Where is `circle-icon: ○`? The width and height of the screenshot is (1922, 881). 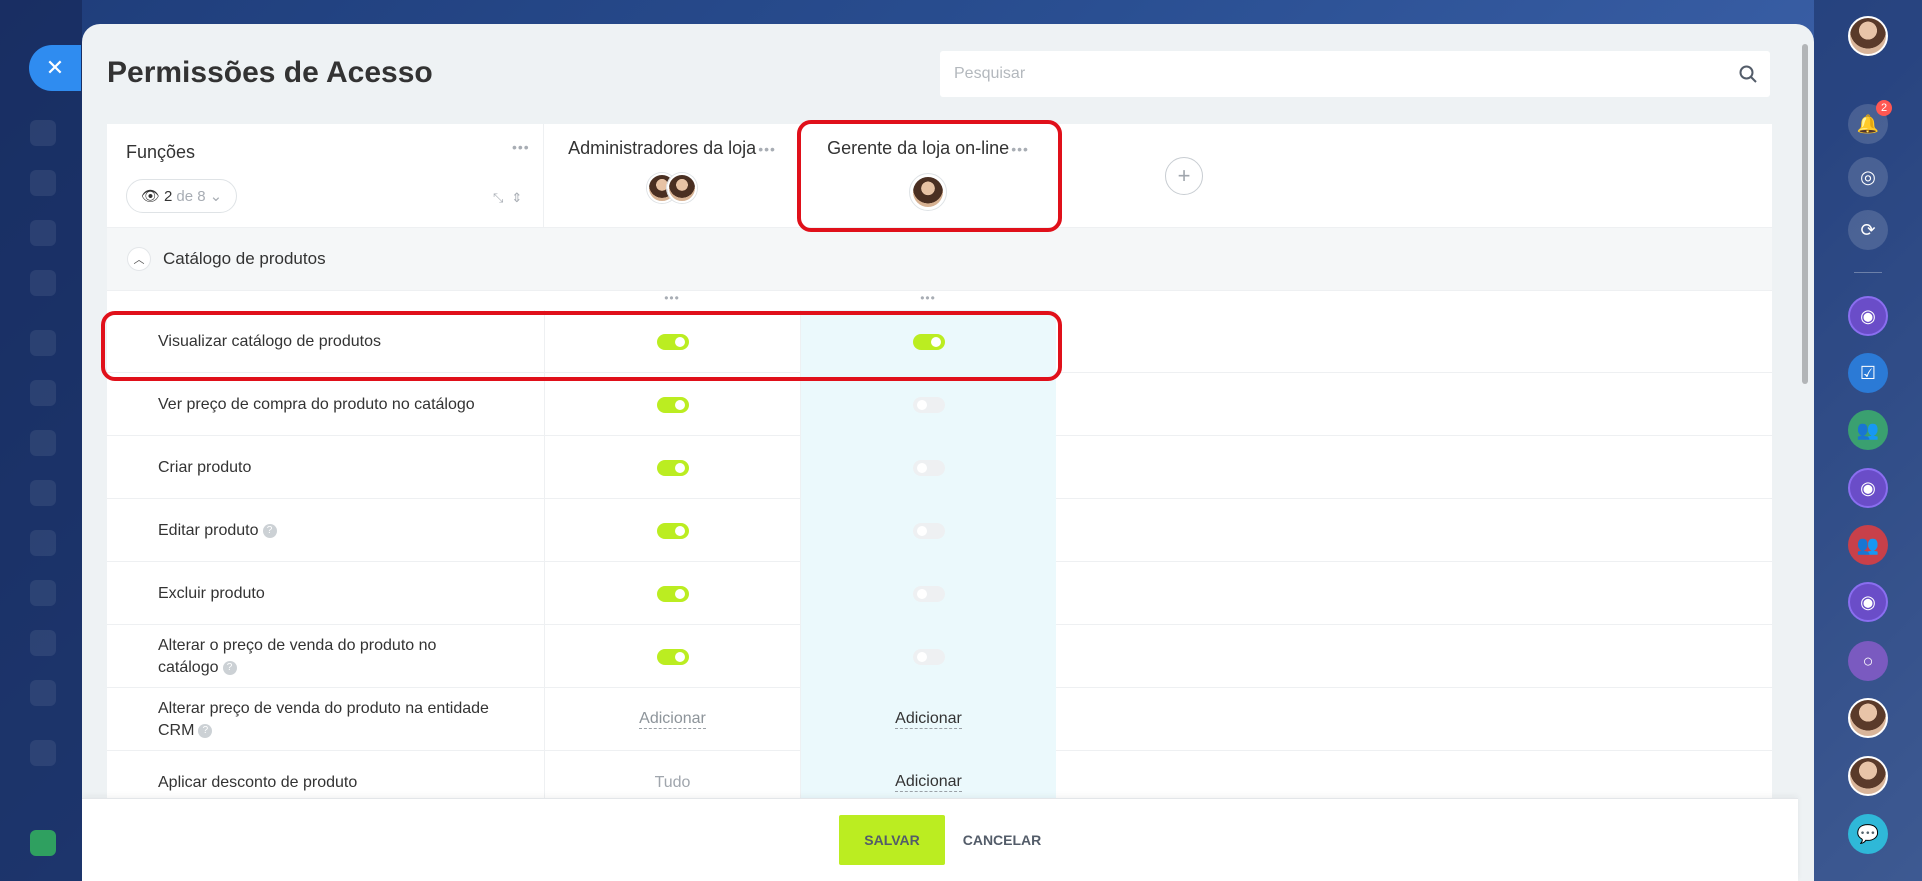
circle-icon: ○ is located at coordinates (1868, 660).